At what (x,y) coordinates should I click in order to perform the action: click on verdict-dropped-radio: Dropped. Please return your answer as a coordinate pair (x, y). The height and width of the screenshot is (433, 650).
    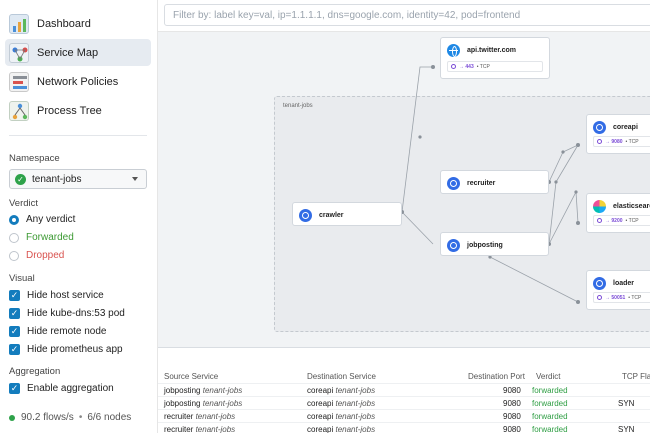
    Looking at the image, I should click on (36, 255).